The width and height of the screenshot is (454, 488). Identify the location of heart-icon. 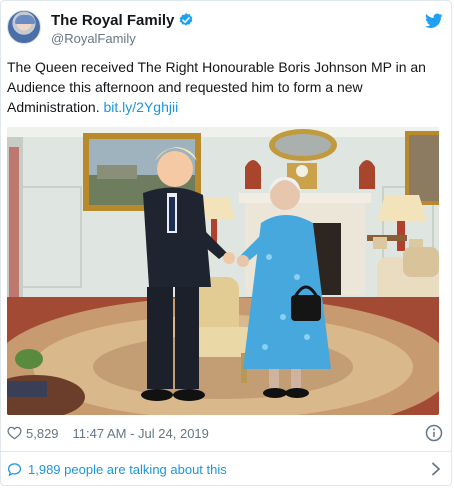
(14, 433).